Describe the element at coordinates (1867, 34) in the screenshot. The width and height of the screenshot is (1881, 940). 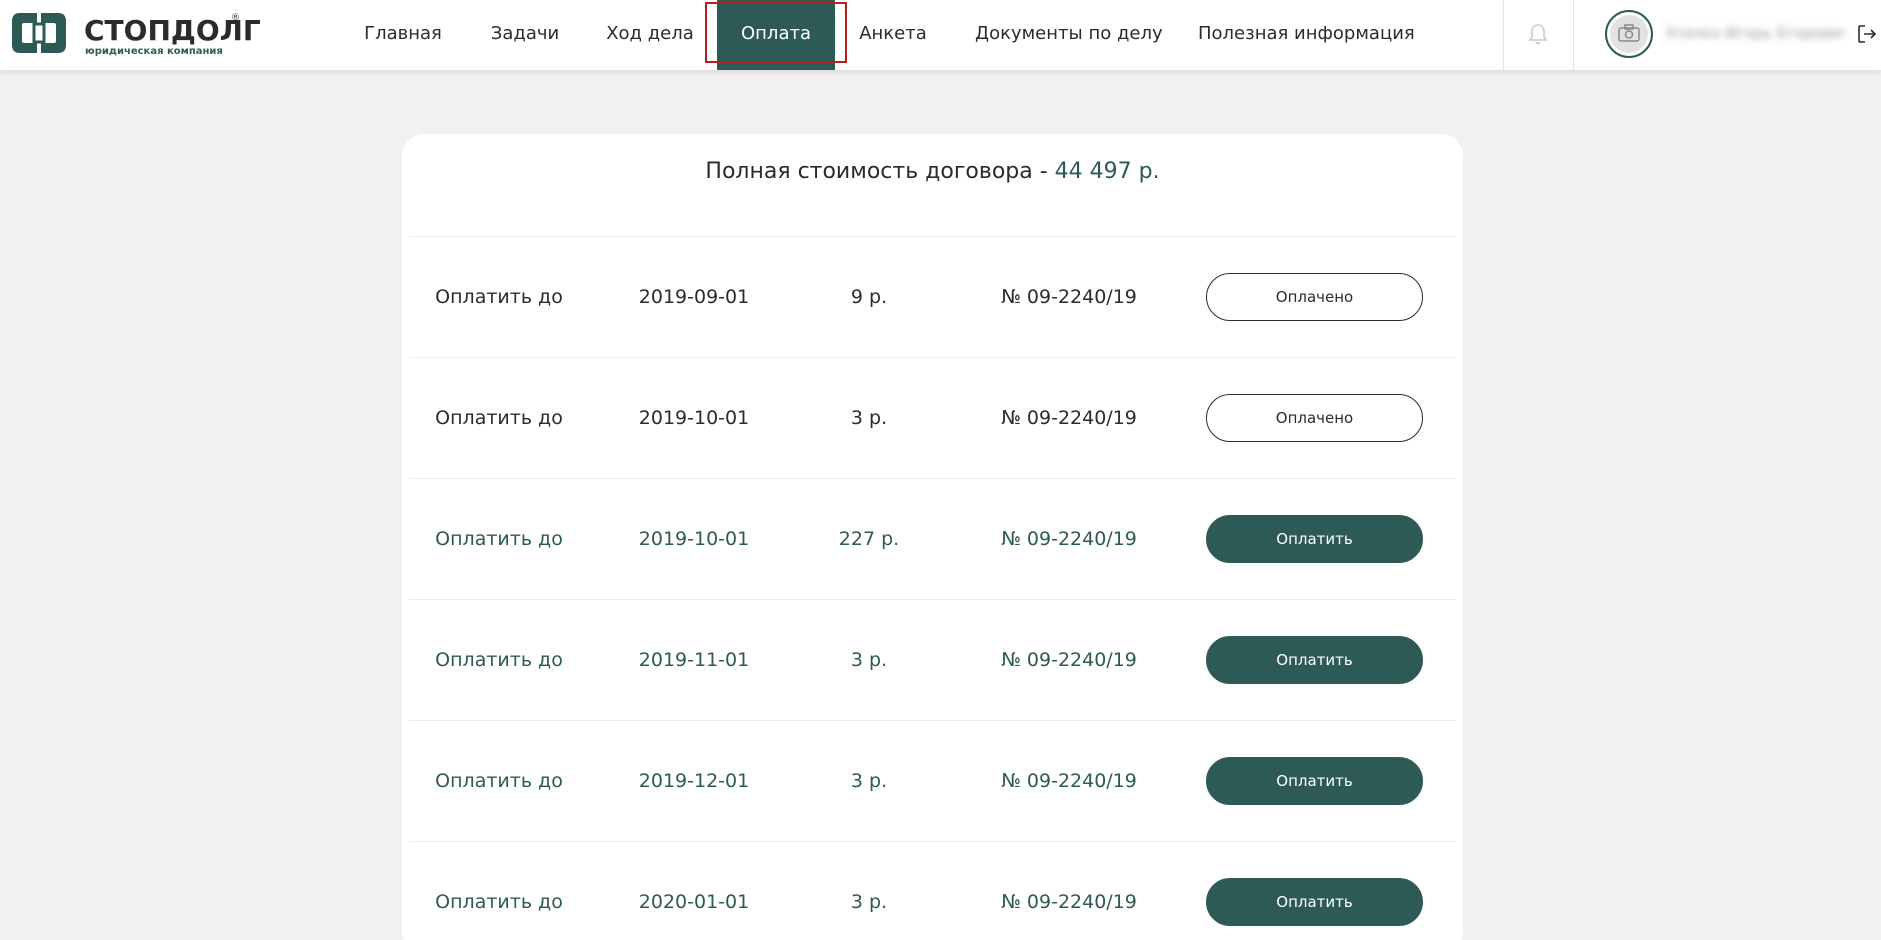
I see `logout-icon` at that location.